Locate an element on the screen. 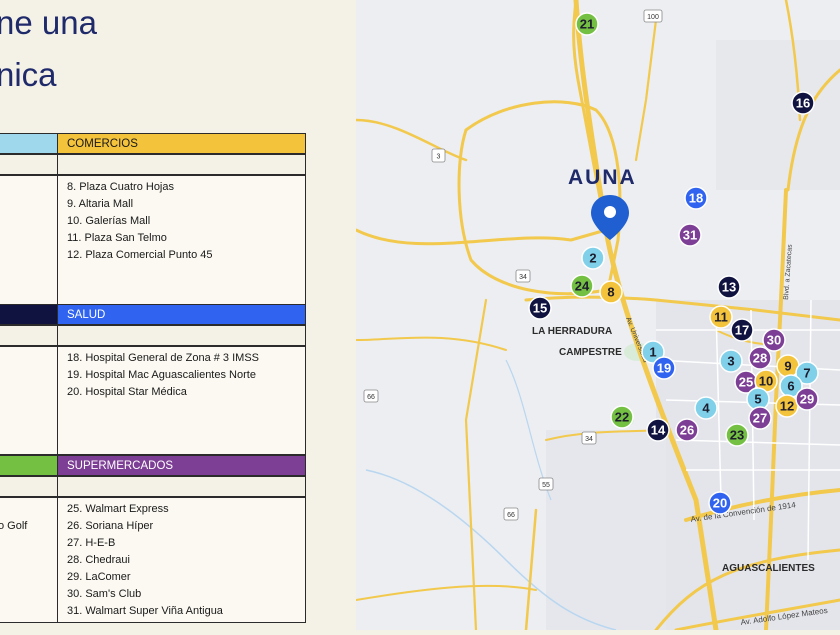 The image size is (840, 635). green-body: o Golf is located at coordinates (29, 560).